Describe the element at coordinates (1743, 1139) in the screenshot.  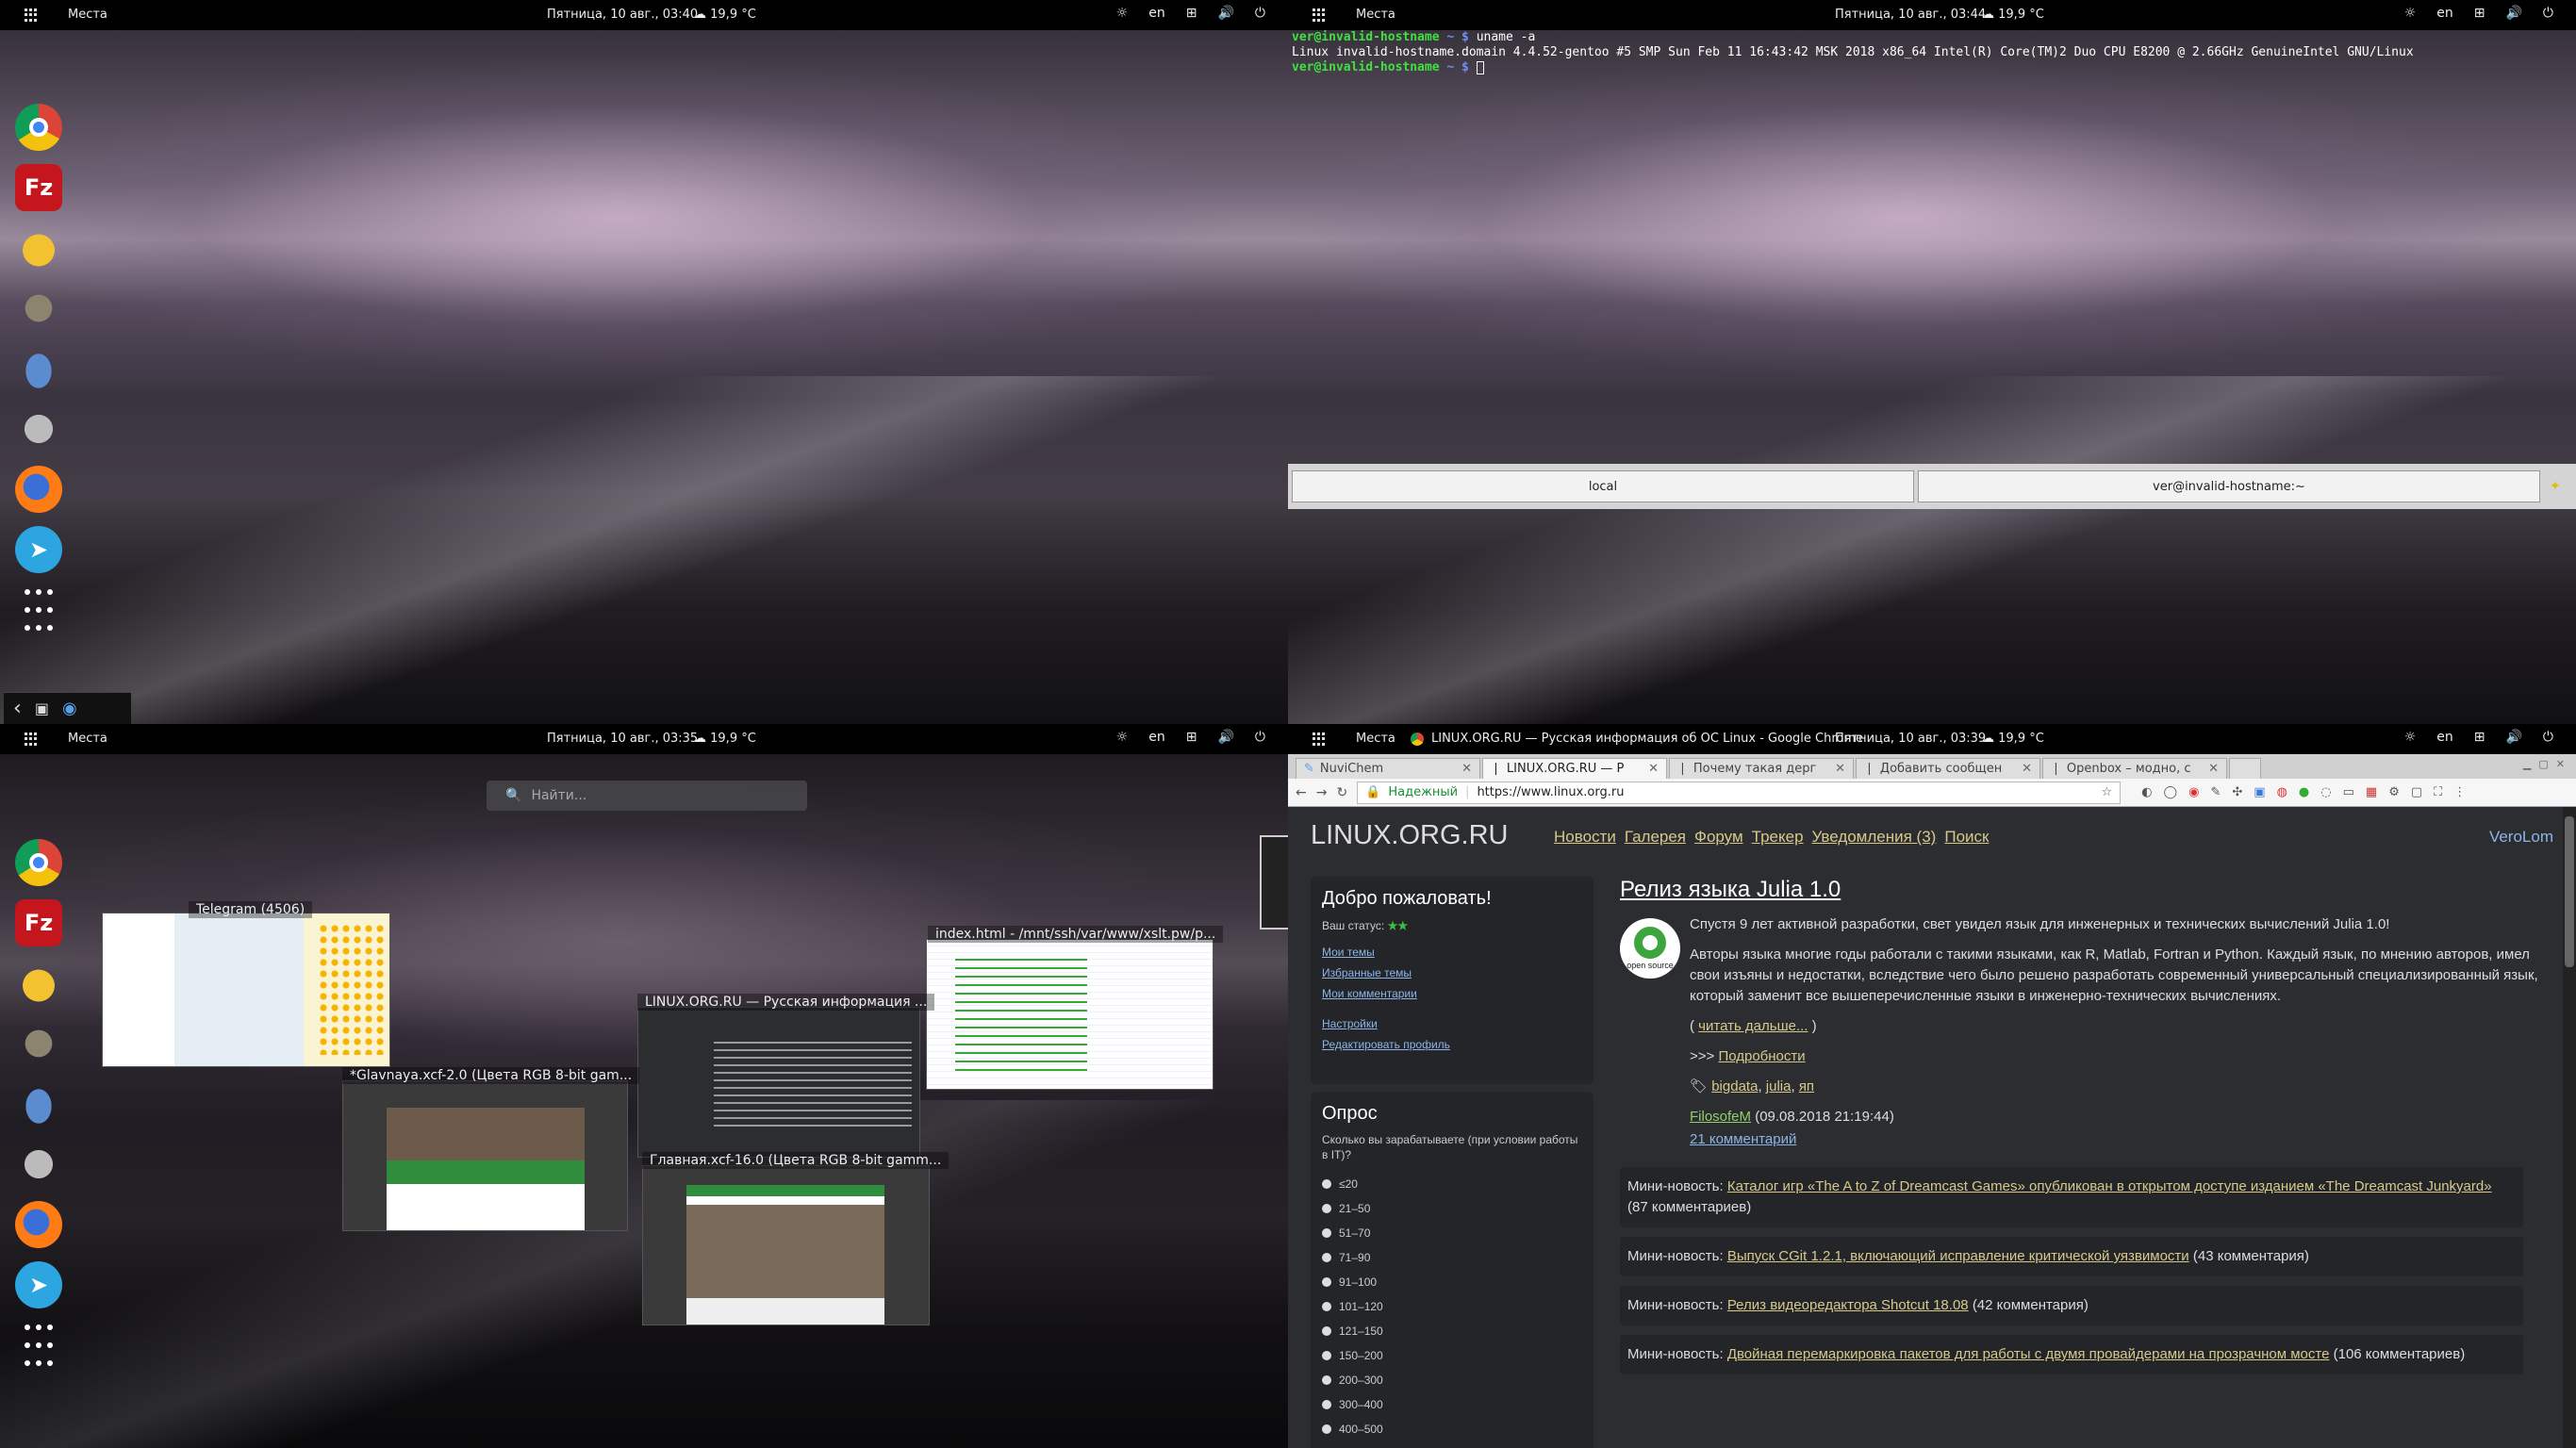
I see `comments-link: 21 комментарий` at that location.